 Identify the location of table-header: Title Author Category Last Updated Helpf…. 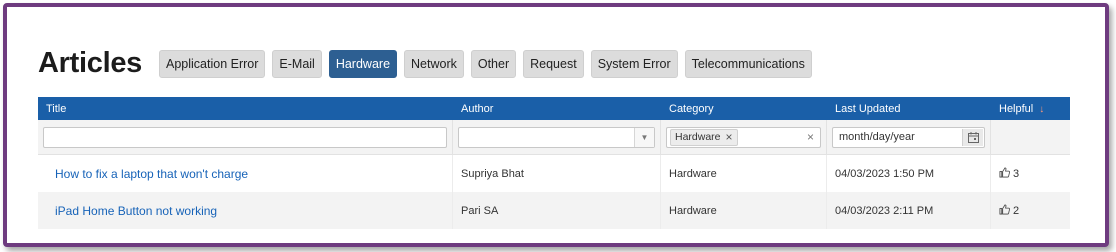
(554, 108).